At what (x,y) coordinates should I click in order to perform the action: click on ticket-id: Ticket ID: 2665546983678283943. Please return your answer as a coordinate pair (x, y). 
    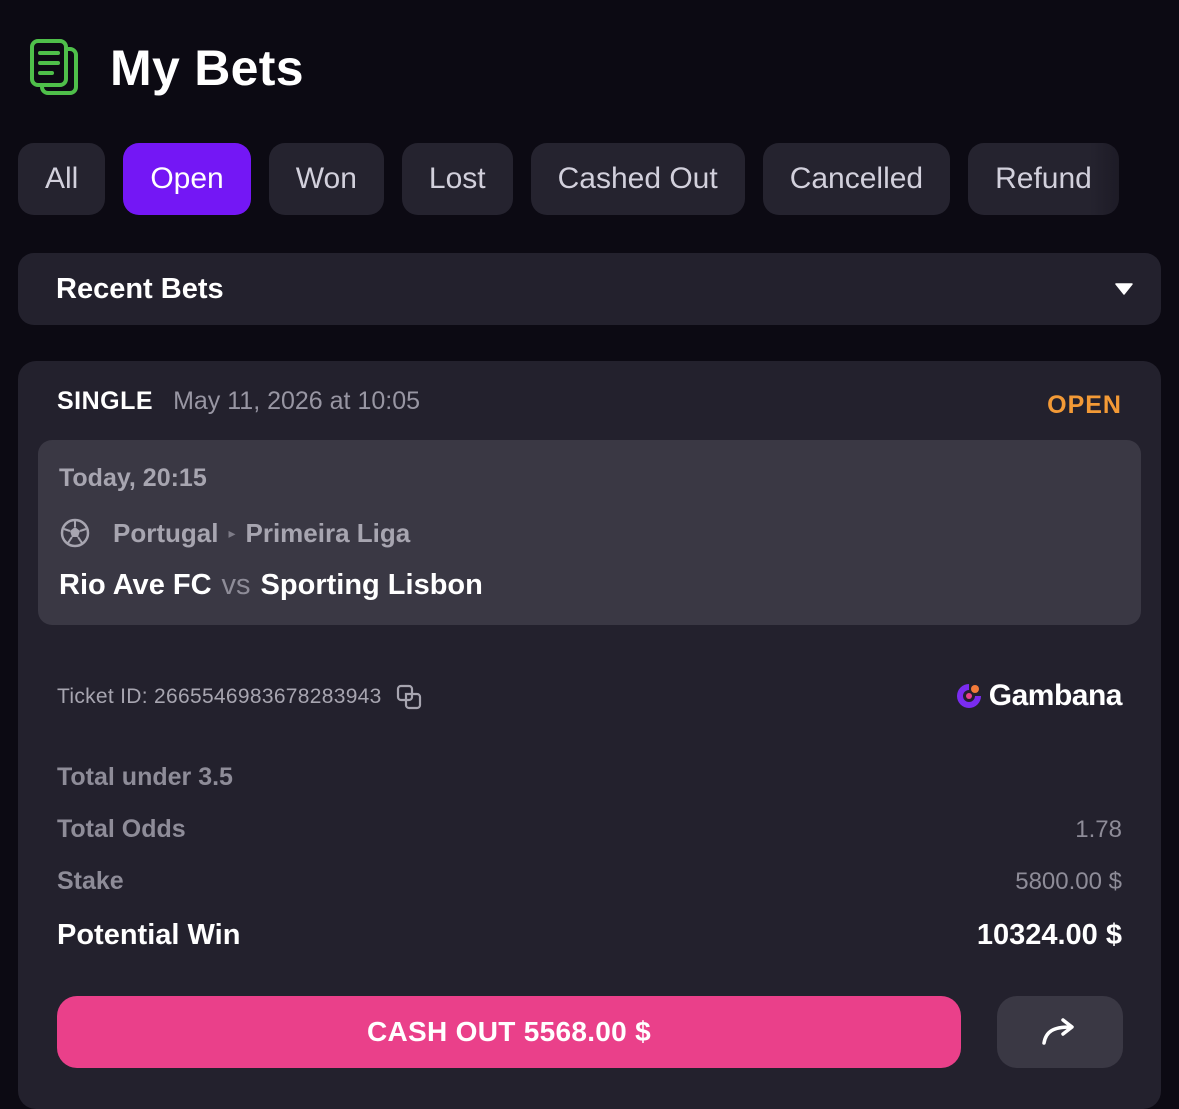
    Looking at the image, I should click on (219, 696).